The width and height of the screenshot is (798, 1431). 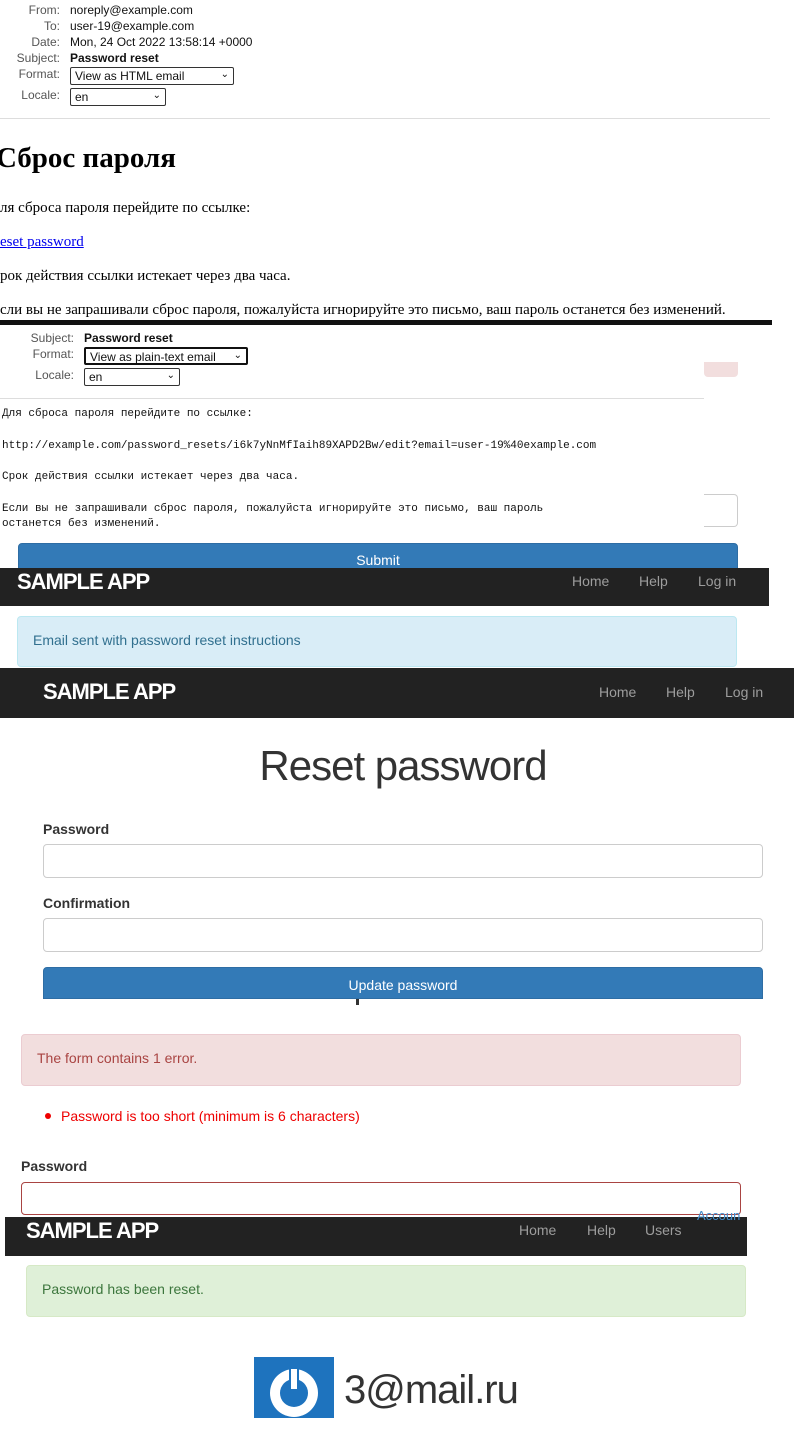 What do you see at coordinates (130, 76) in the screenshot?
I see `format-select-value: View as HTML email` at bounding box center [130, 76].